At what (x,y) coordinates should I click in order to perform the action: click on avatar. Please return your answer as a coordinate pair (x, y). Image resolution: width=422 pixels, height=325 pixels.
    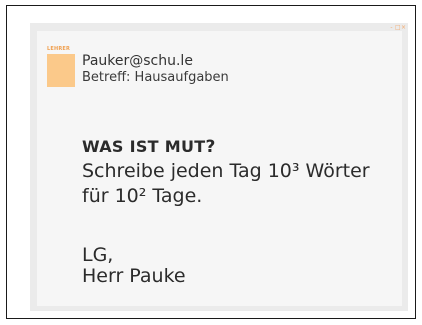
    Looking at the image, I should click on (61, 70).